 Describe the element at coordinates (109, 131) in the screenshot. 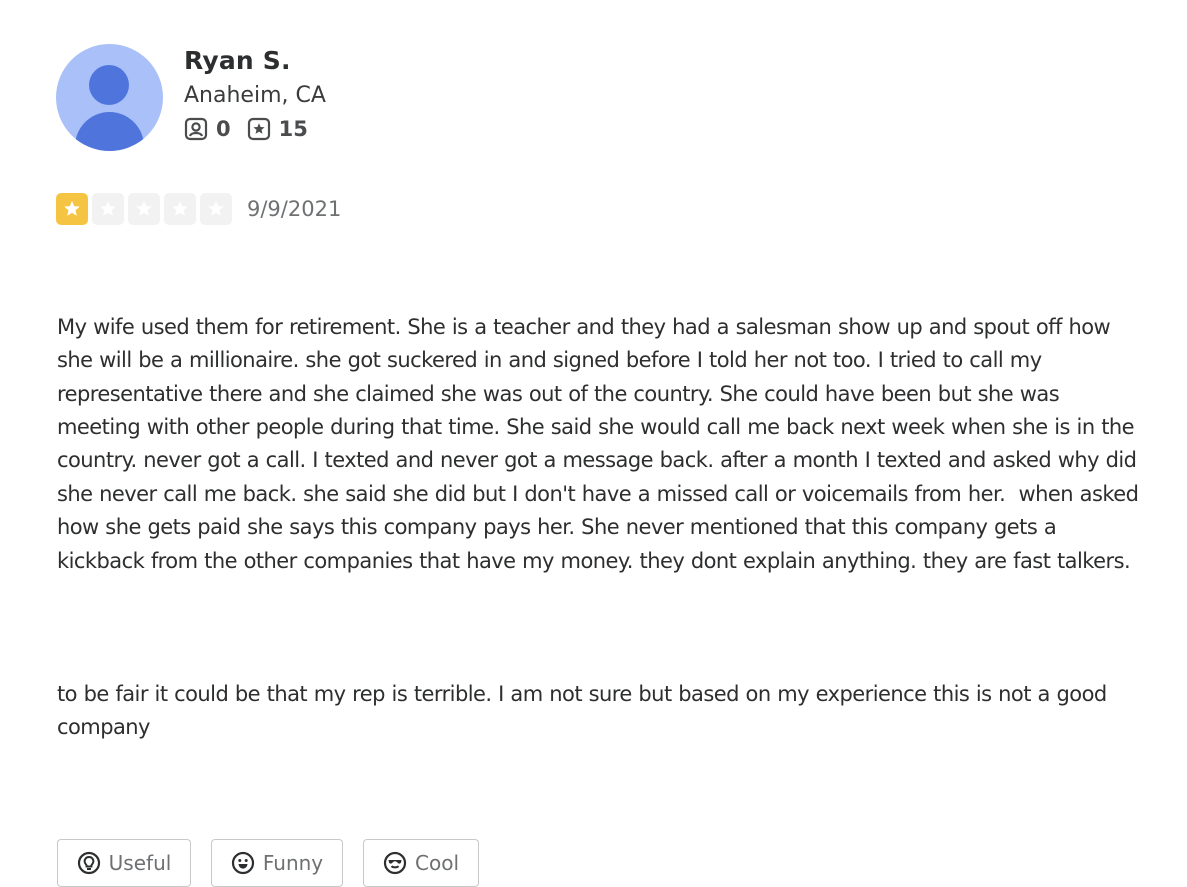

I see `avatar-body-shape` at that location.